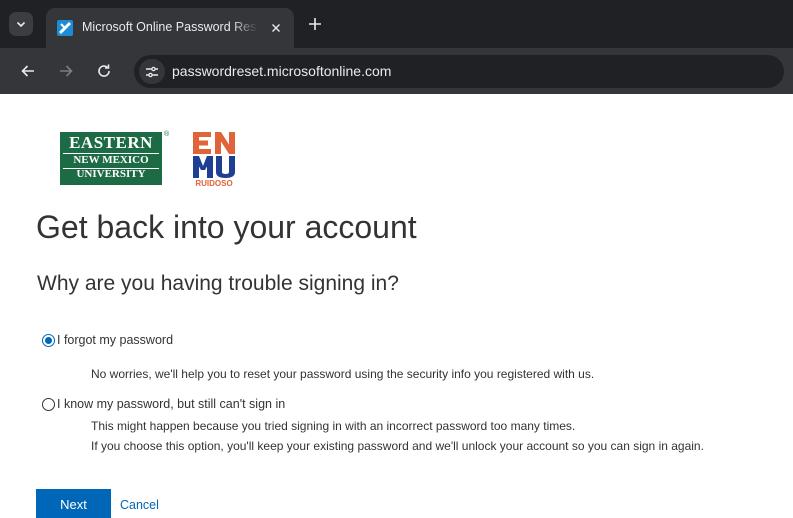 The height and width of the screenshot is (518, 793). I want to click on reload-button, so click(104, 71).